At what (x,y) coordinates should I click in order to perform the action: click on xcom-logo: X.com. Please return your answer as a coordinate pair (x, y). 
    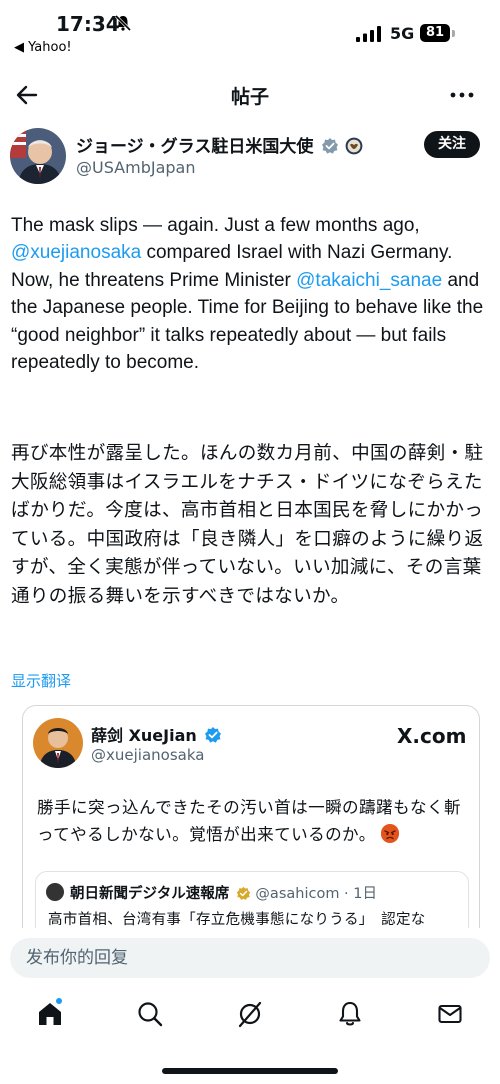
    Looking at the image, I should click on (432, 736).